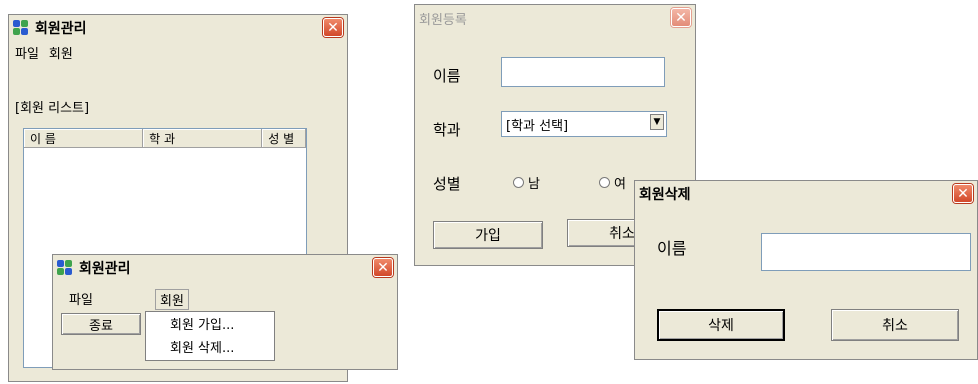  I want to click on gender-female-radio: 여, so click(612, 182).